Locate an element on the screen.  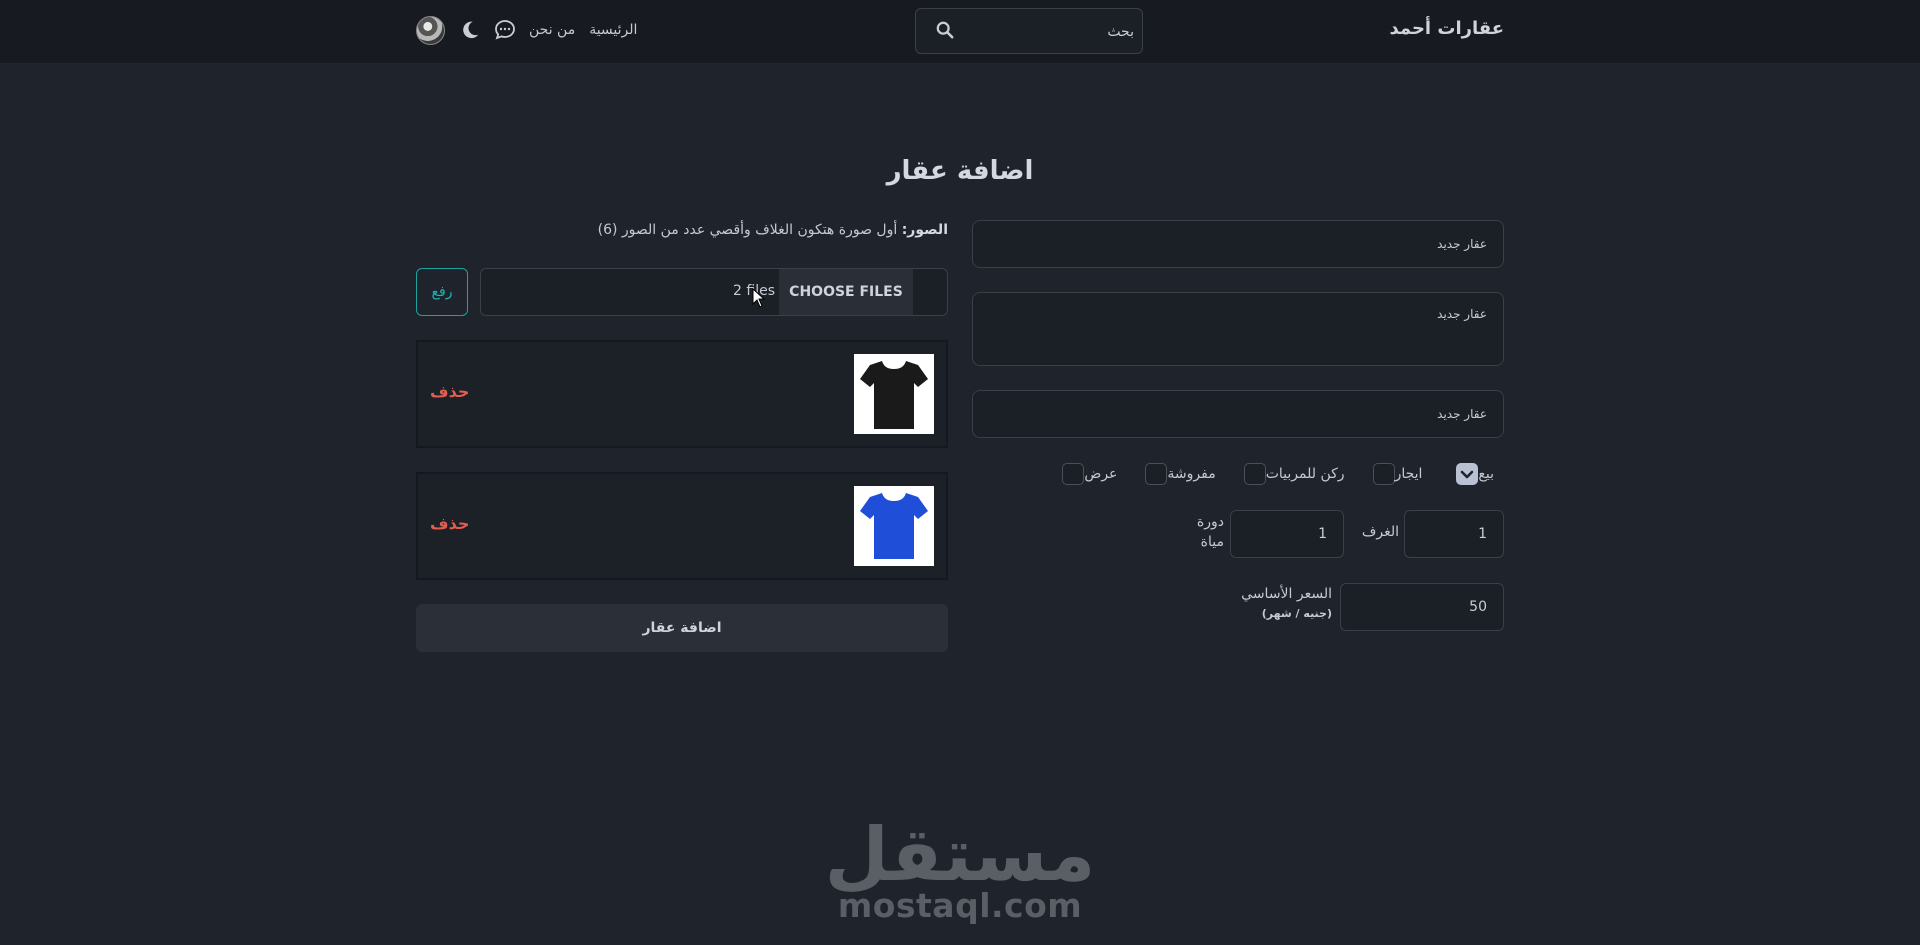
upload-button: رفع is located at coordinates (442, 292).